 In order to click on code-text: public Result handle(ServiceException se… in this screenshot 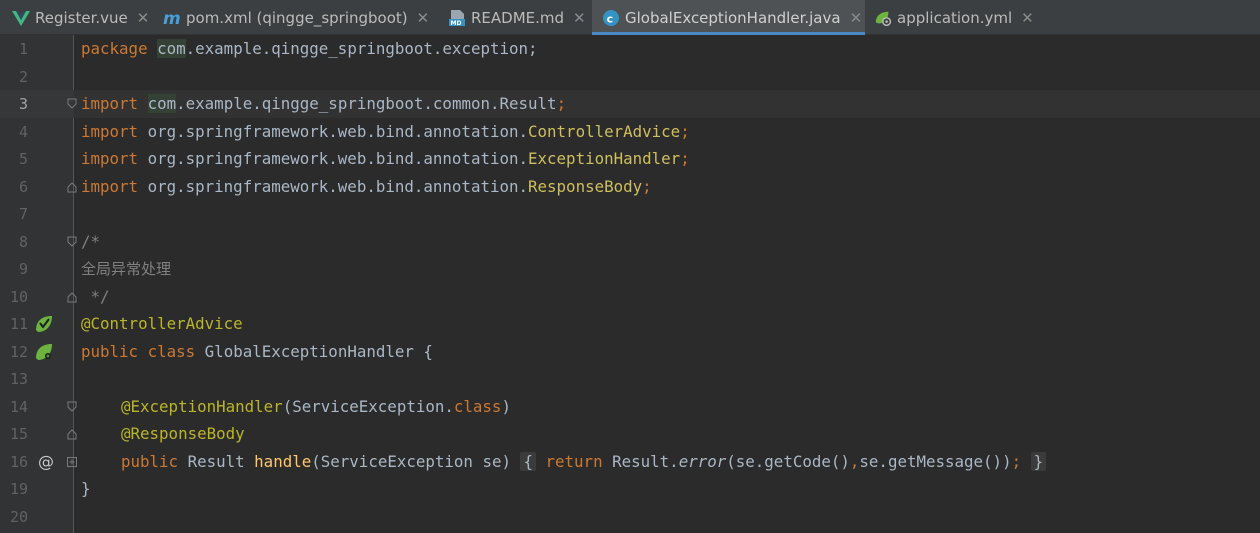, I will do `click(584, 462)`.